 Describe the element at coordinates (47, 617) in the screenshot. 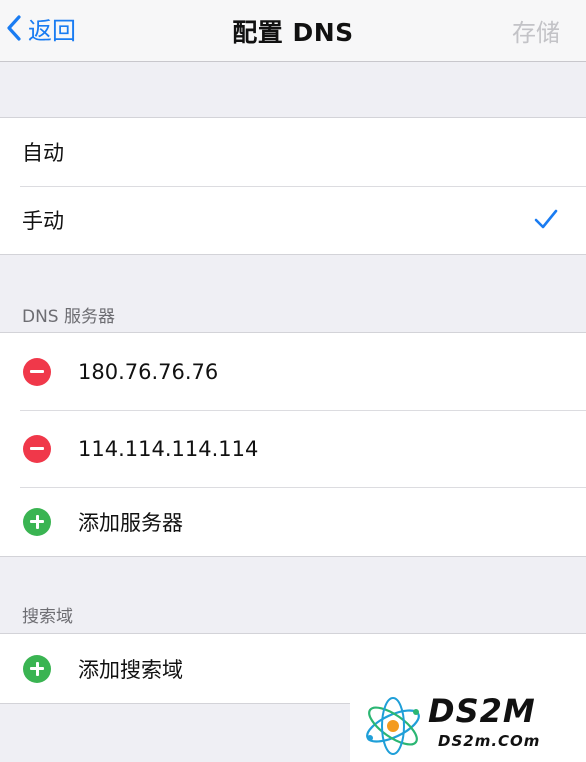

I see `search-domain-section-header: 搜索域` at that location.